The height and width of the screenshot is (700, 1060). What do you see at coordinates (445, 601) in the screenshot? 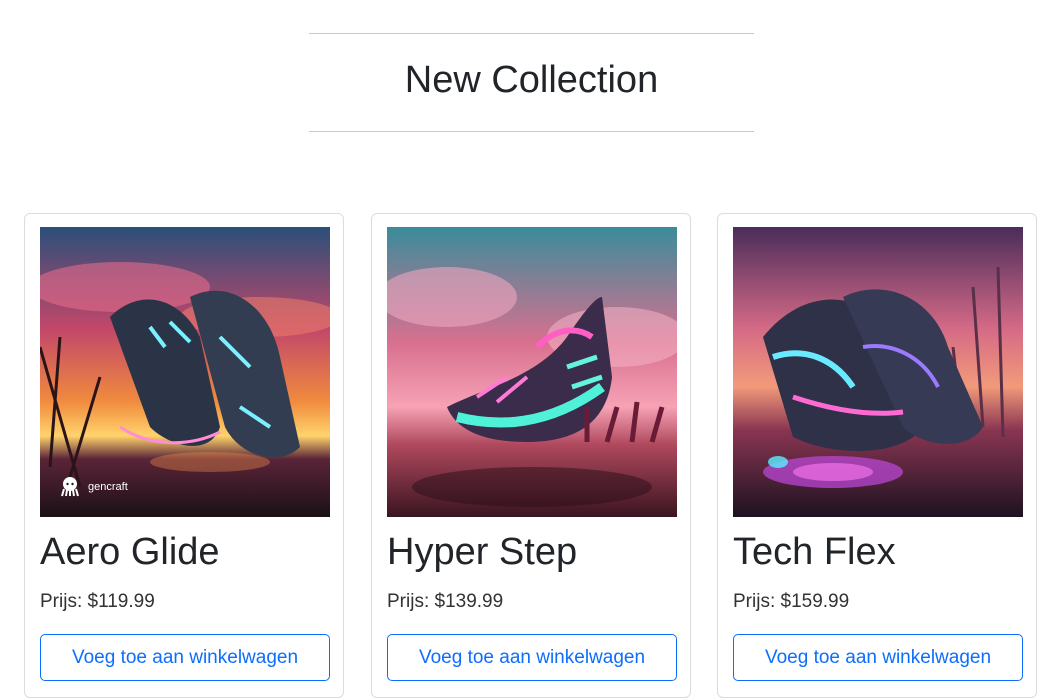
I see `product-price: Prijs: $139.99` at bounding box center [445, 601].